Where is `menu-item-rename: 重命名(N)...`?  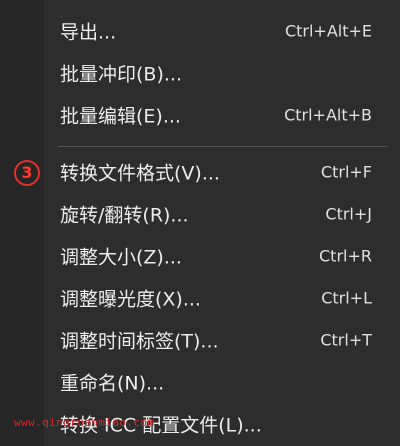
menu-item-rename: 重命名(N)... is located at coordinates (222, 382).